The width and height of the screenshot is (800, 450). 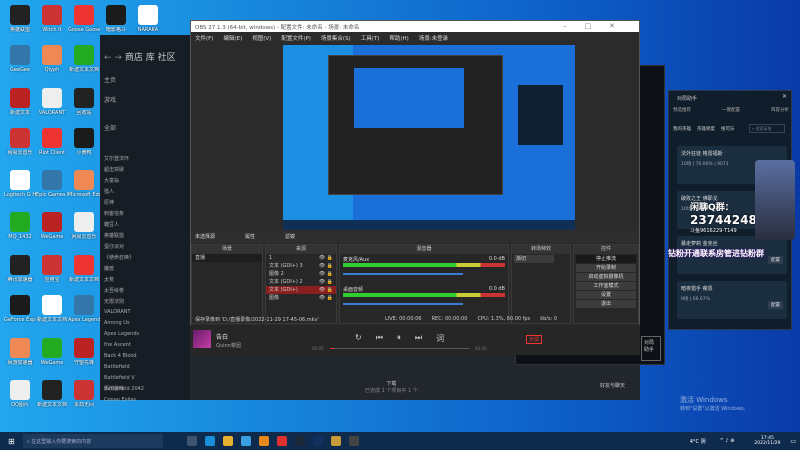 What do you see at coordinates (150, 58) in the screenshot?
I see `steam-nav-library: 库` at bounding box center [150, 58].